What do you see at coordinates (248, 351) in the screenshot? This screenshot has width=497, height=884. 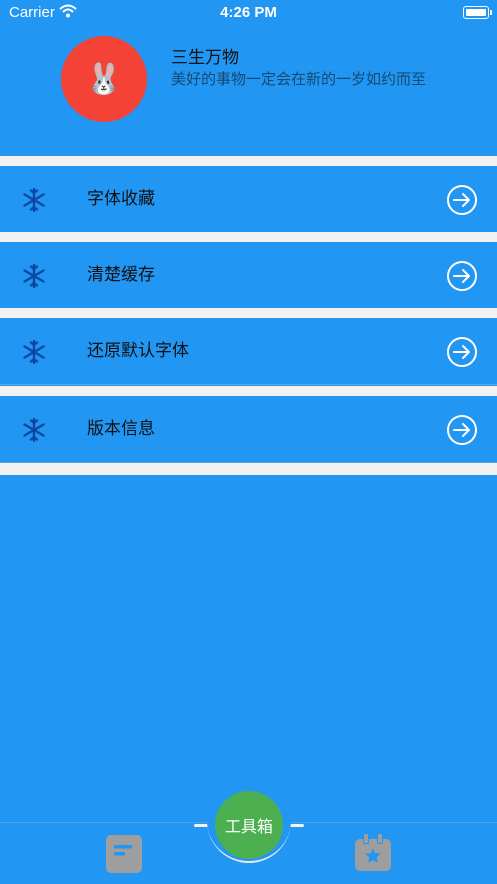 I see `menu-item-restore-default-font: 还原默认字体` at bounding box center [248, 351].